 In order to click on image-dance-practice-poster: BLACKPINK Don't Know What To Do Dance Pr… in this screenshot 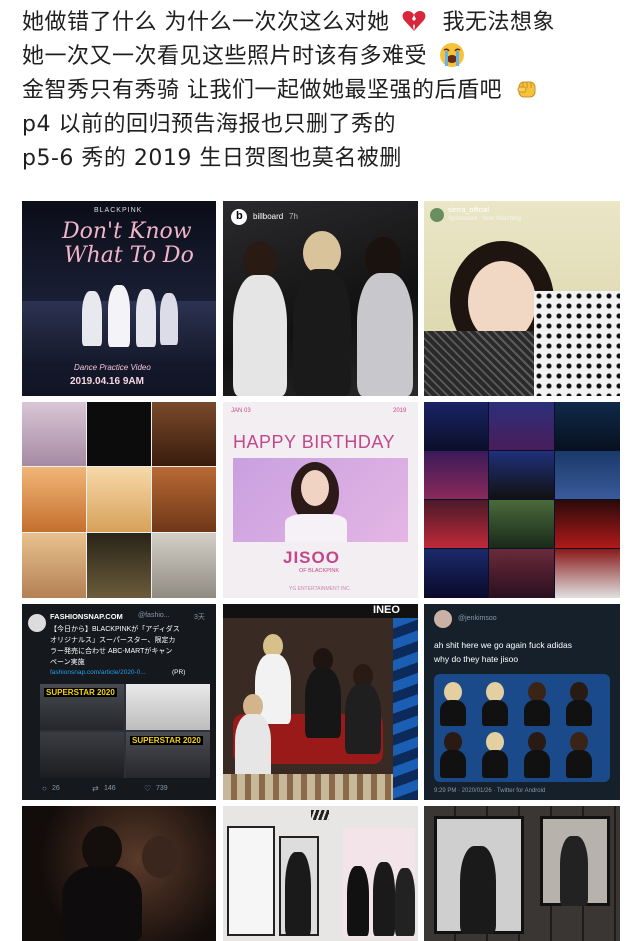, I will do `click(119, 298)`.